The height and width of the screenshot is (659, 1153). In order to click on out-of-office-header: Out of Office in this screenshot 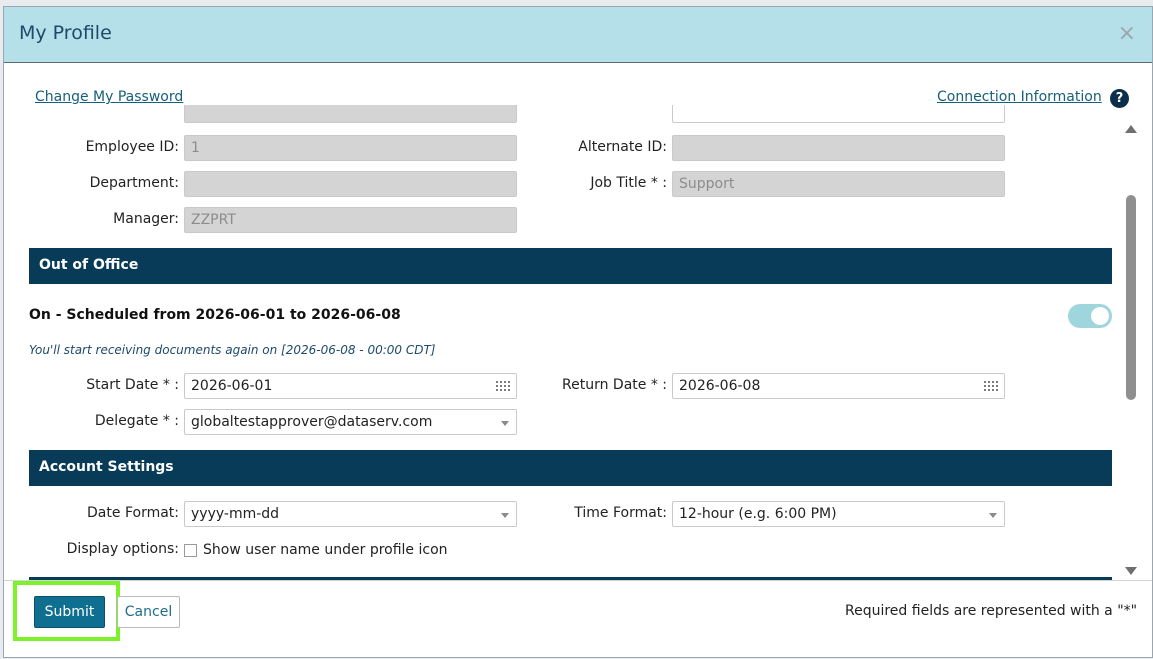, I will do `click(570, 266)`.